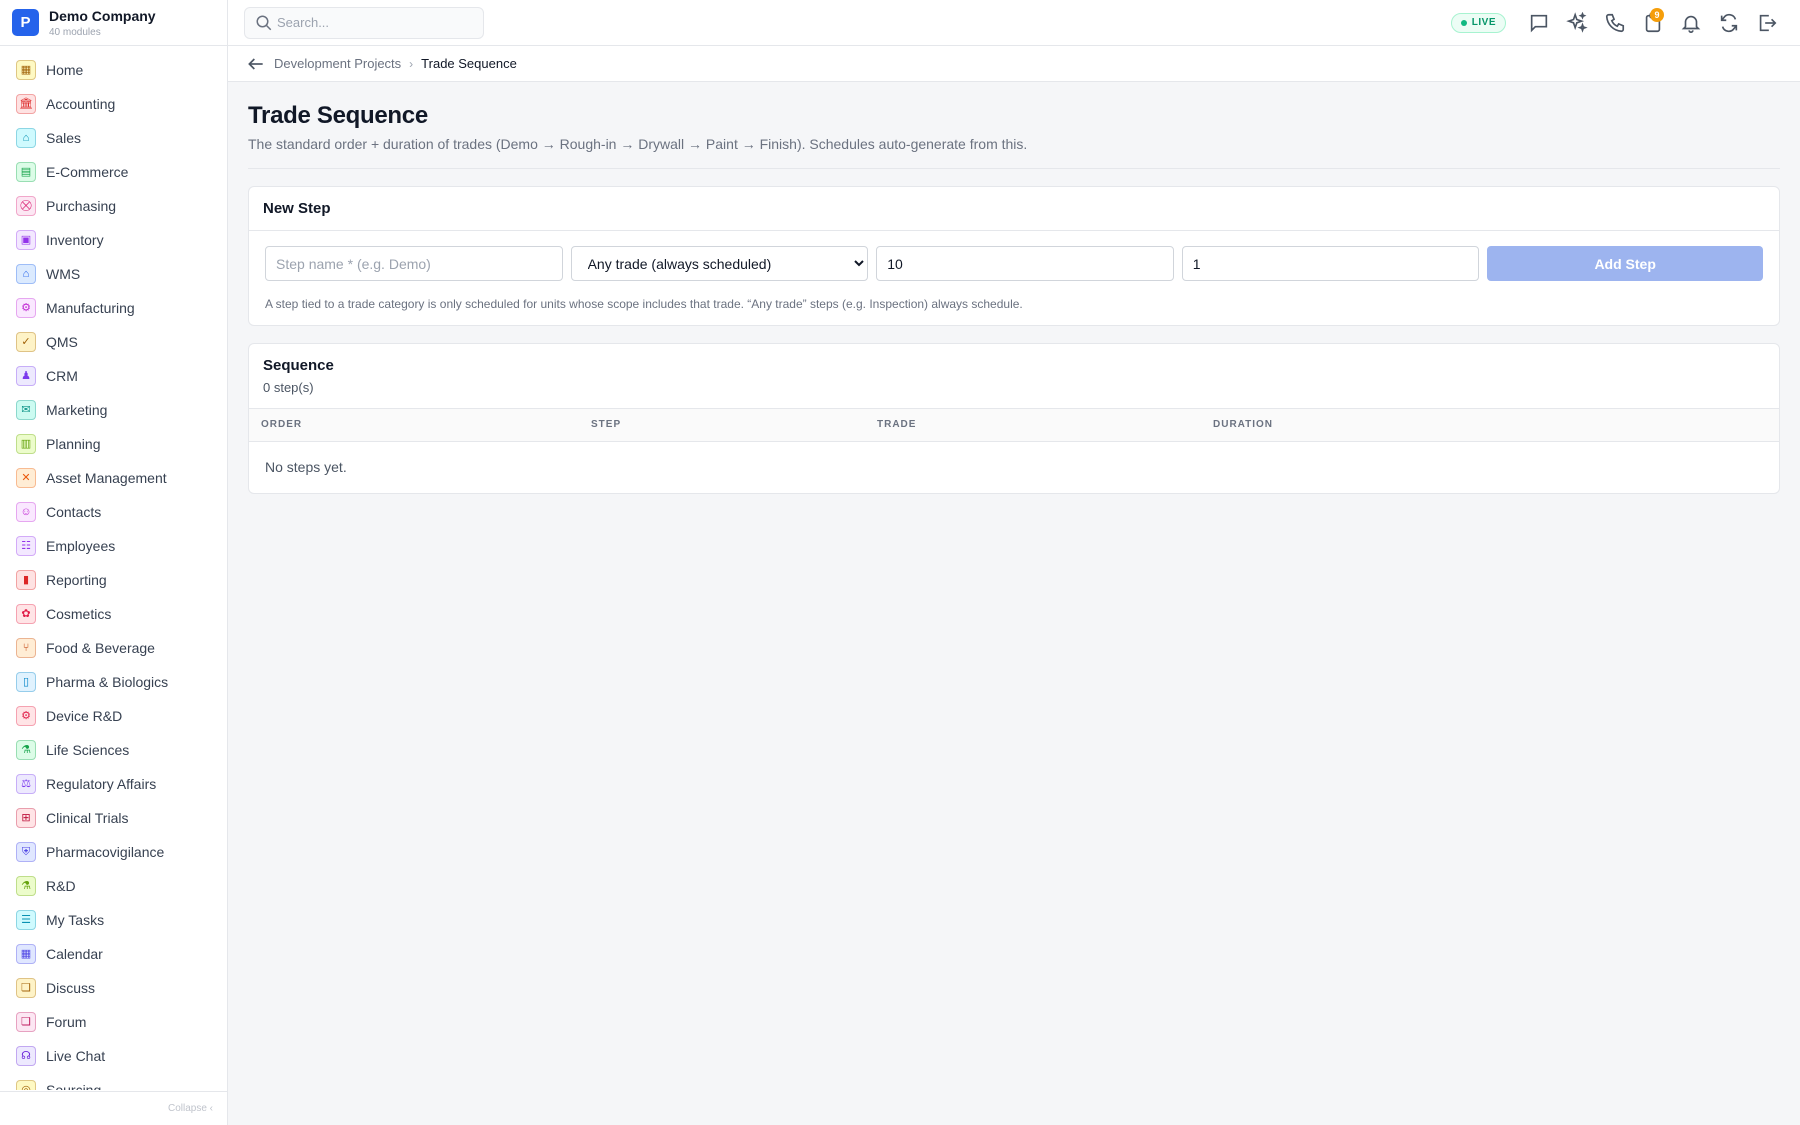  Describe the element at coordinates (26, 512) in the screenshot. I see `contacts-icon: ☺` at that location.